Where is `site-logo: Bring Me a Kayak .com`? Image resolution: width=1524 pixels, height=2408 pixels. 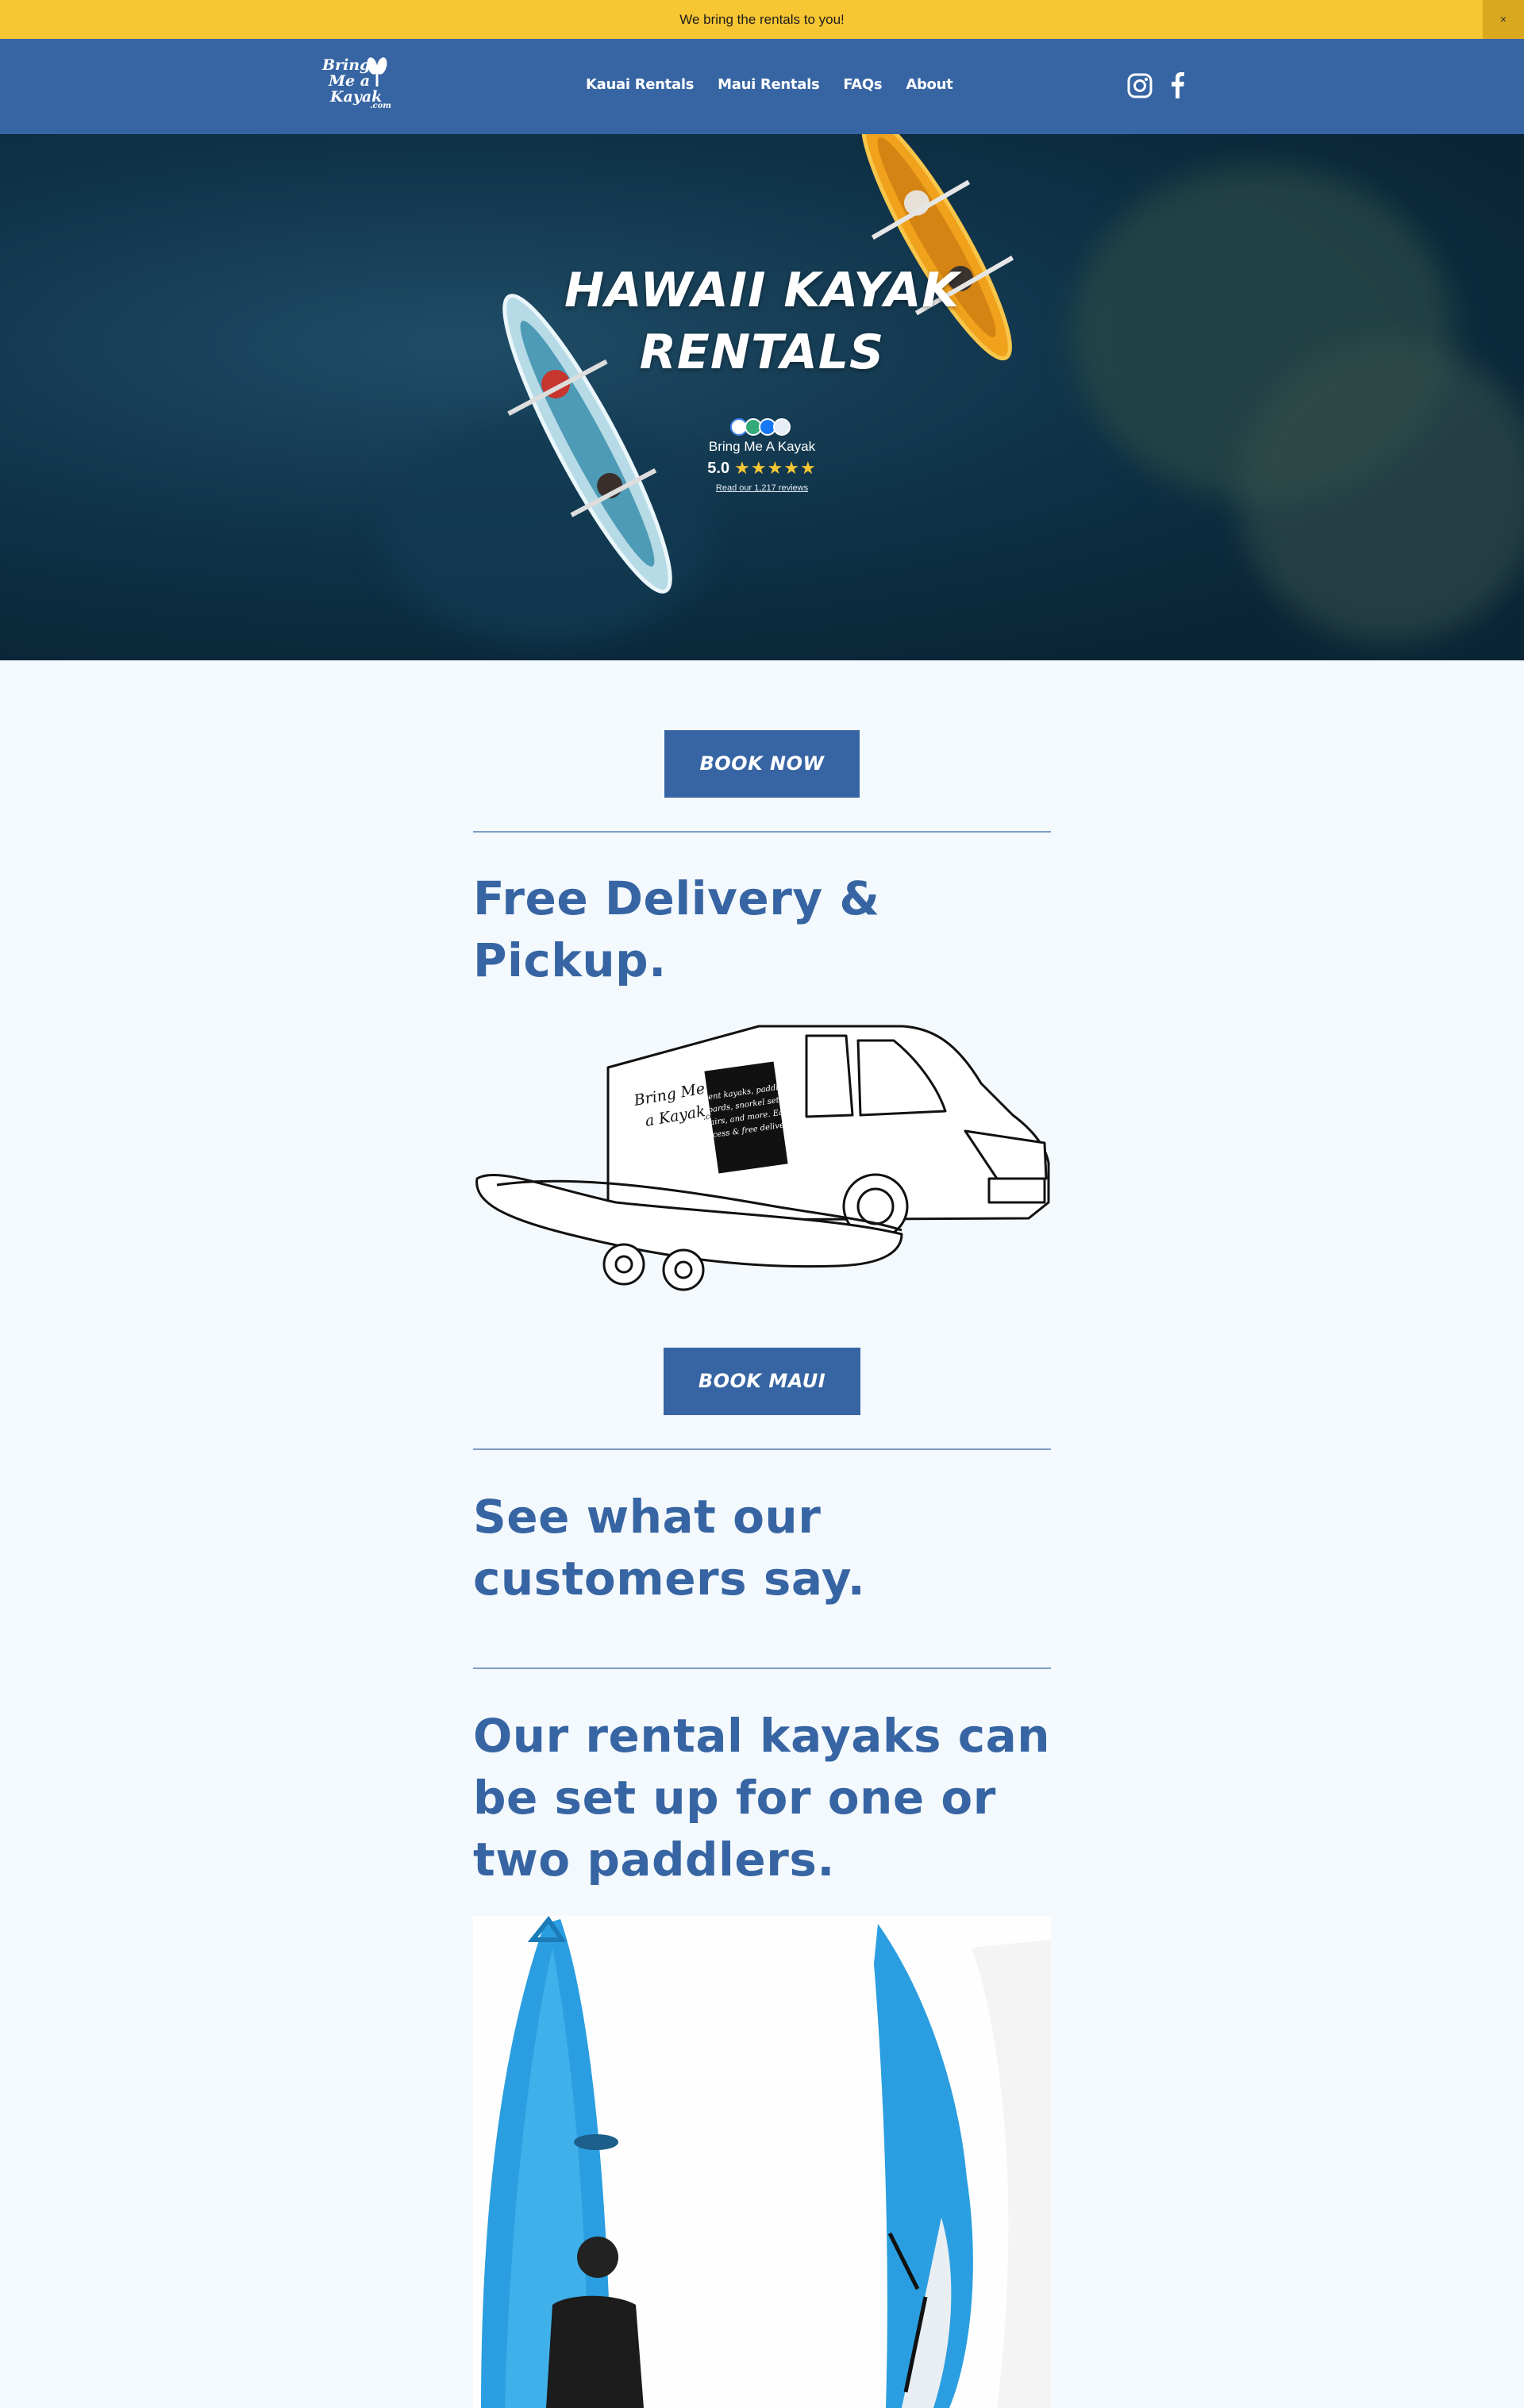 site-logo: Bring Me a Kayak .com is located at coordinates (360, 87).